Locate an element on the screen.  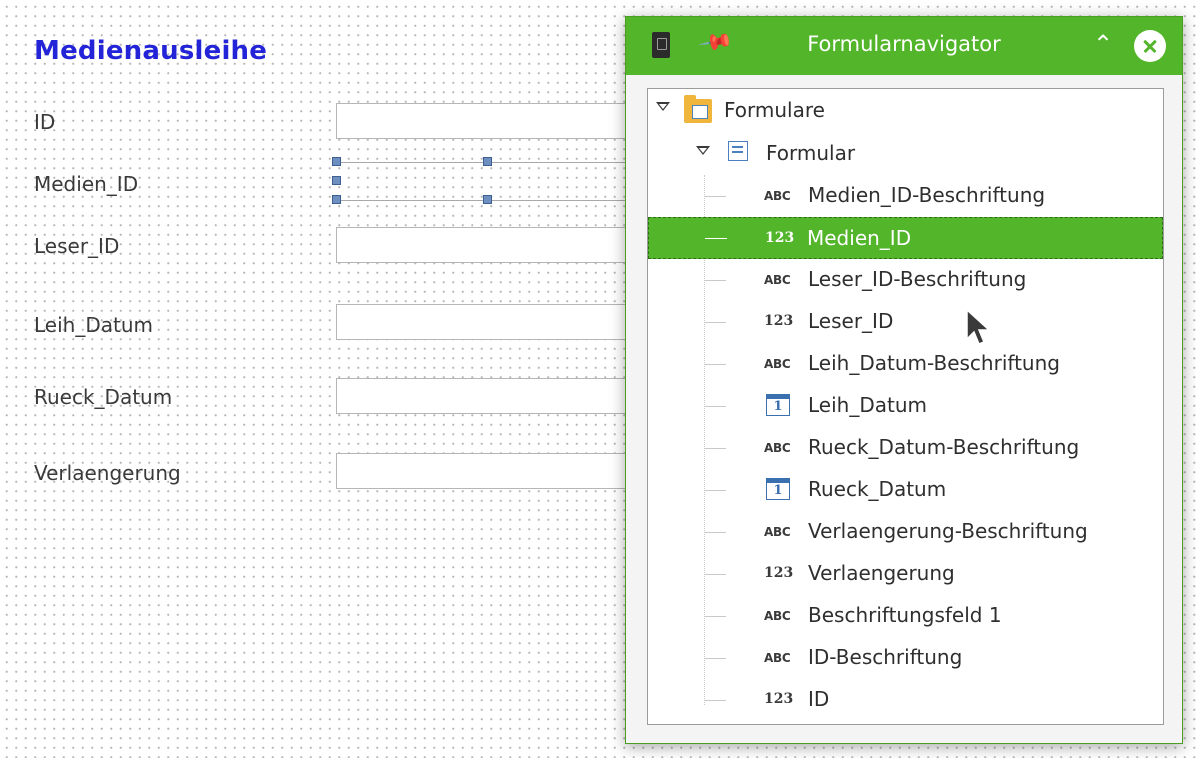
tree-item-control: 123 ID is located at coordinates (905, 700).